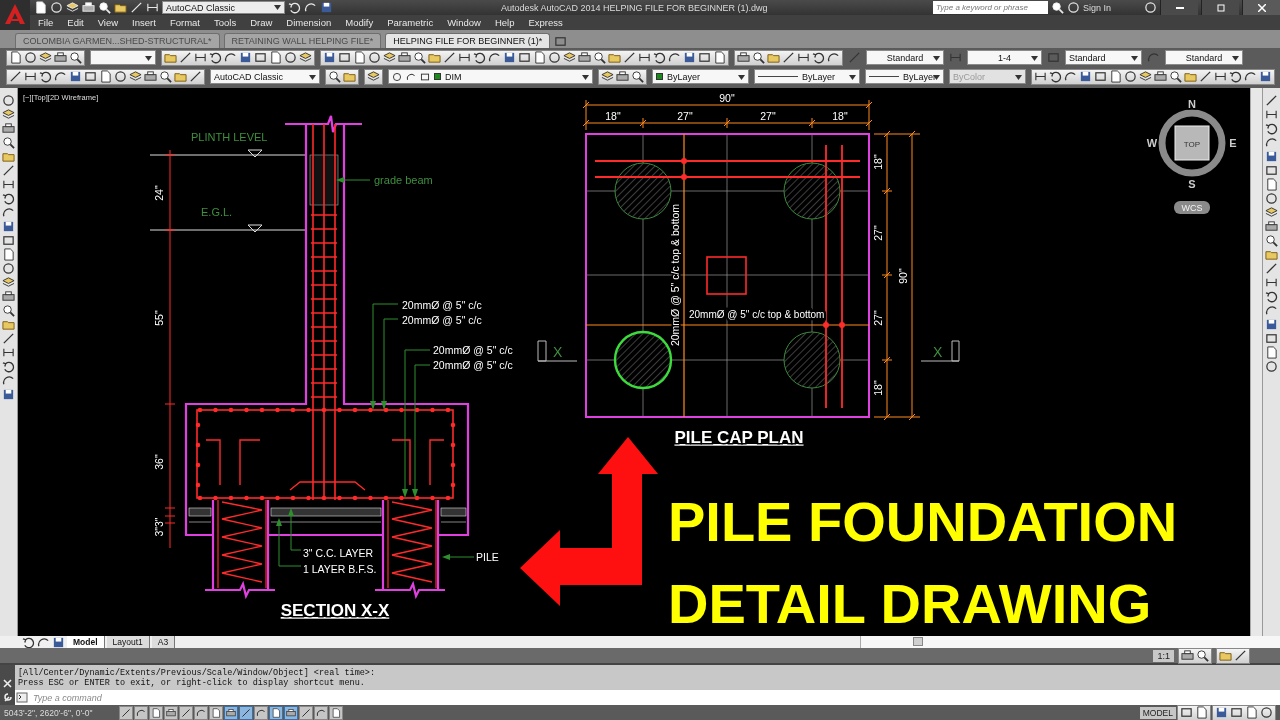 The width and height of the screenshot is (1280, 720). What do you see at coordinates (46, 22) in the screenshot?
I see `menu-item: File` at bounding box center [46, 22].